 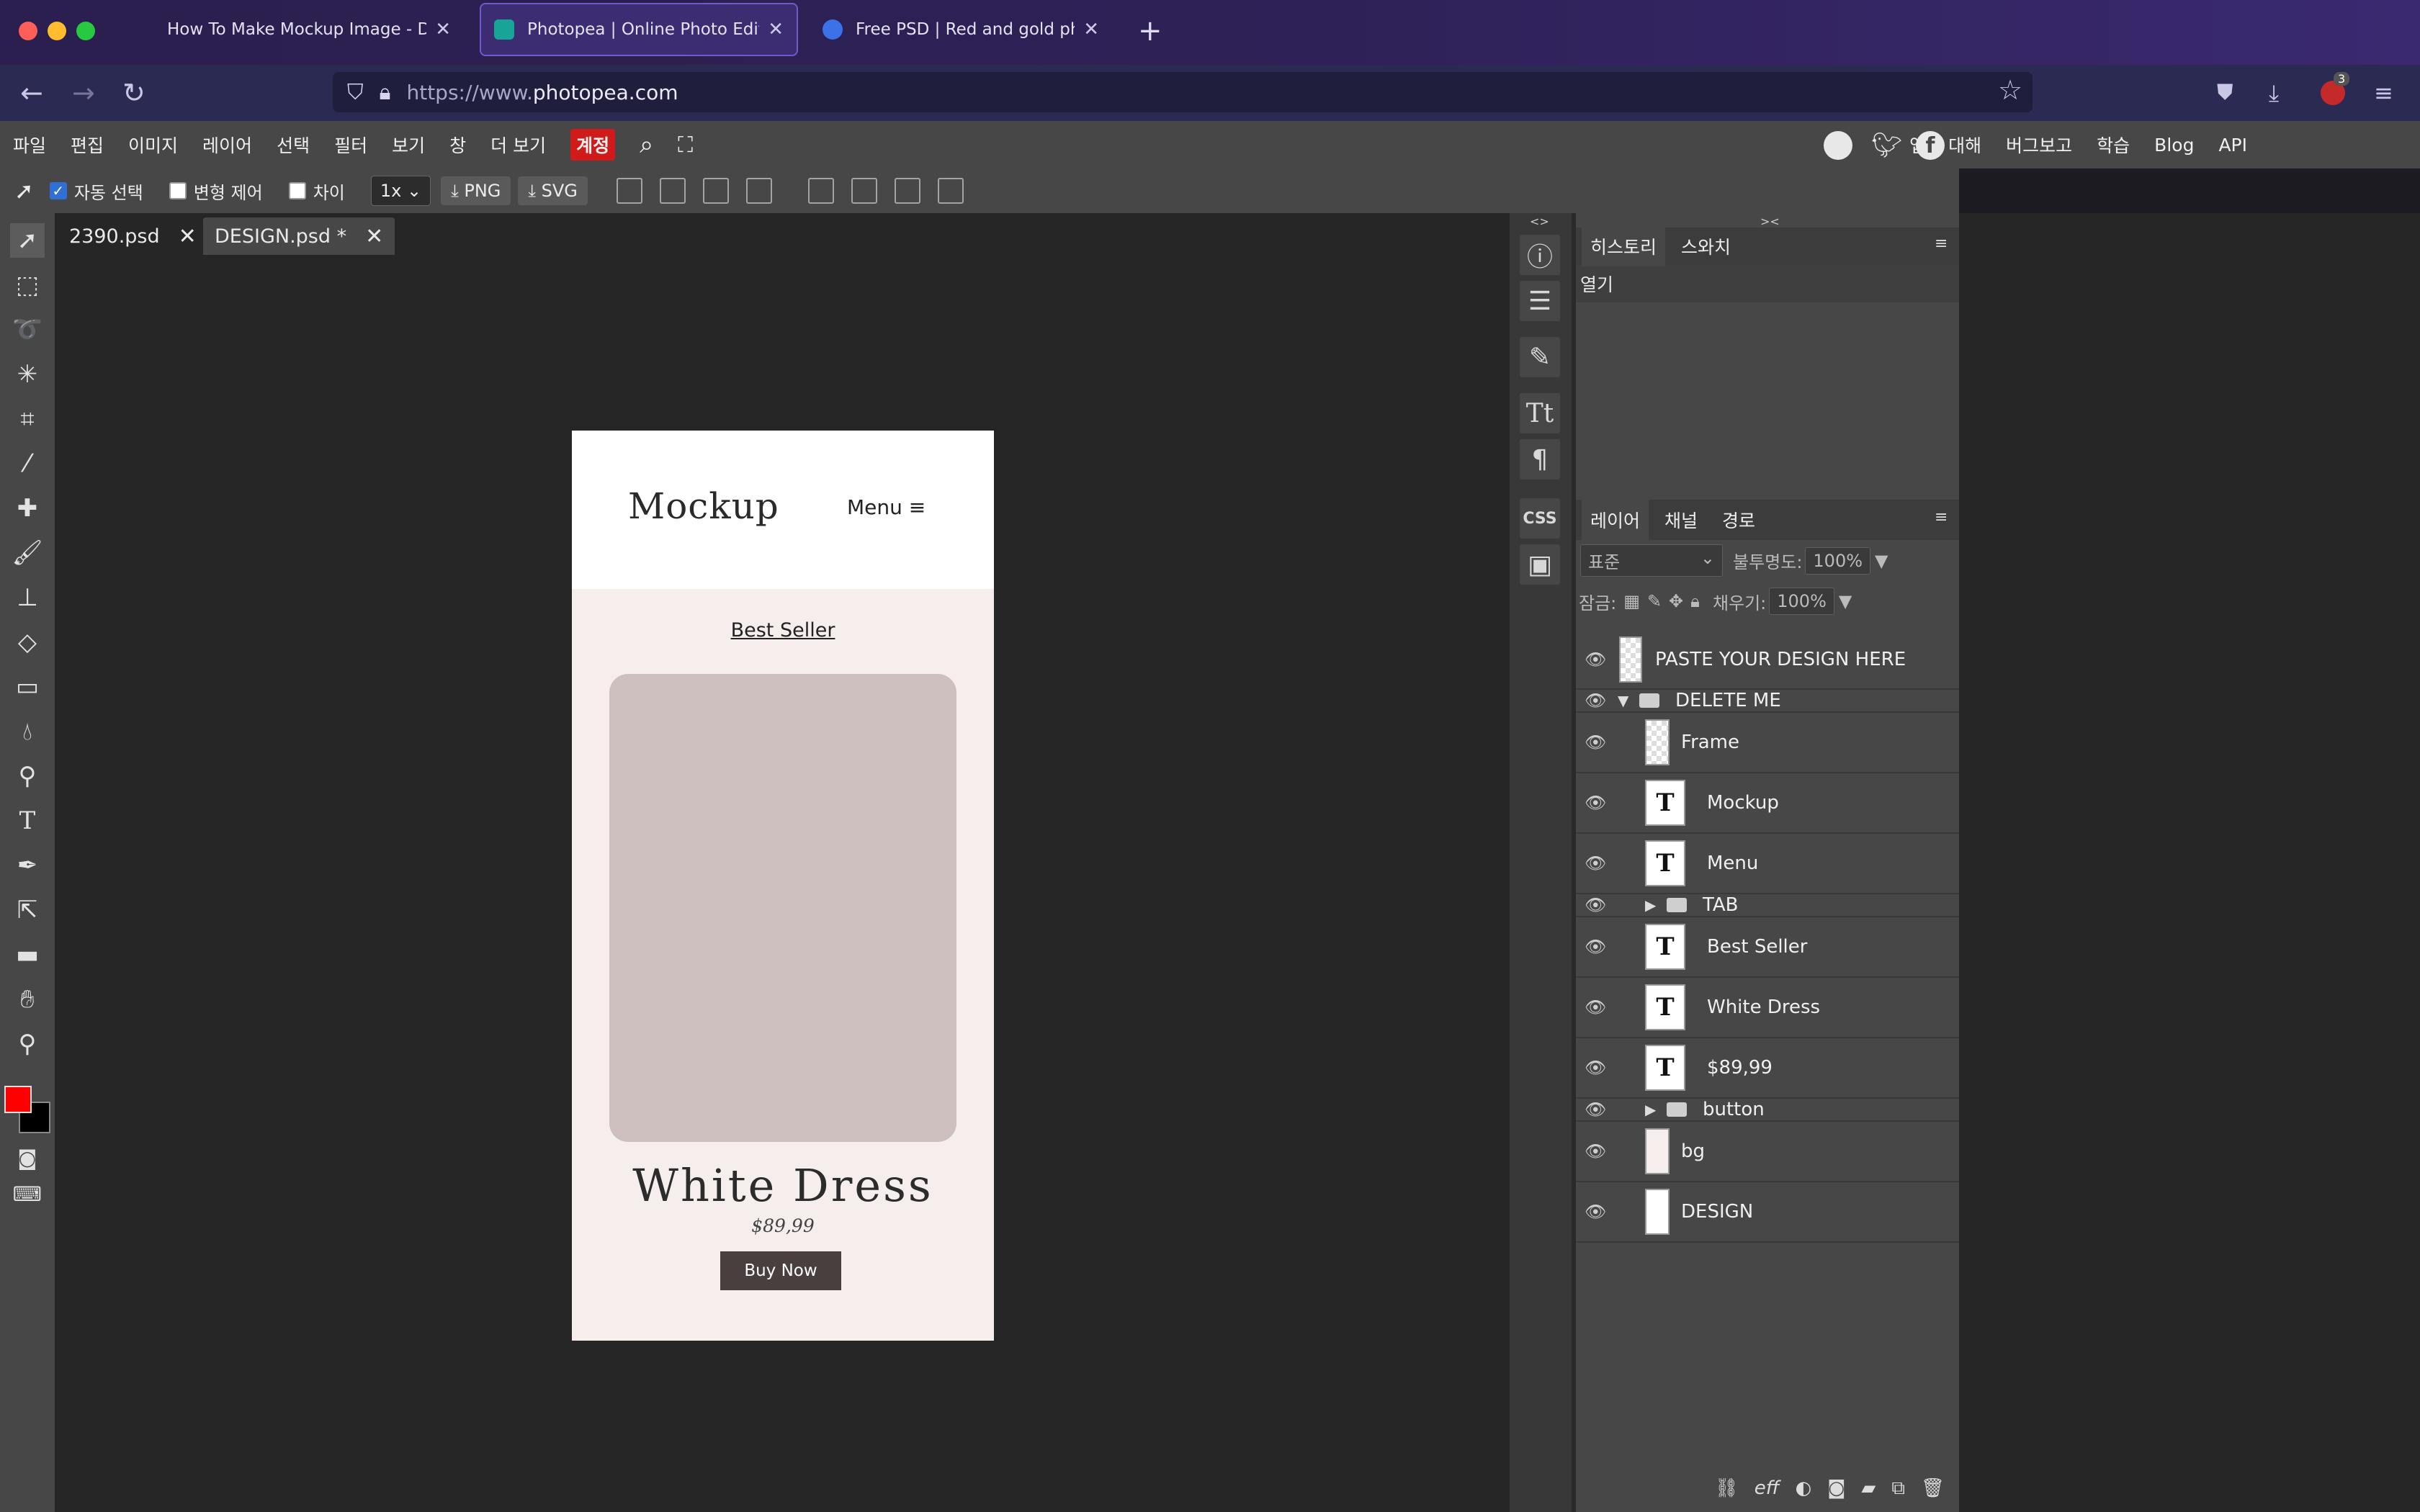 What do you see at coordinates (27, 821) in the screenshot?
I see `type-tool-icon: T` at bounding box center [27, 821].